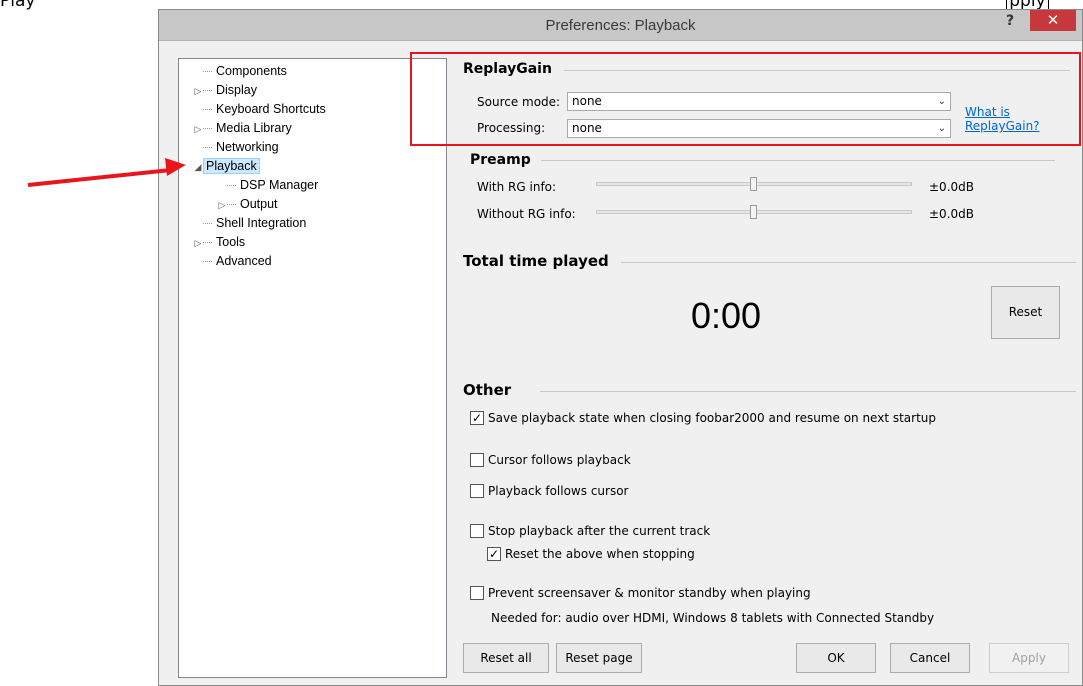  What do you see at coordinates (261, 223) in the screenshot?
I see `tree-item-label: Shell Integration` at bounding box center [261, 223].